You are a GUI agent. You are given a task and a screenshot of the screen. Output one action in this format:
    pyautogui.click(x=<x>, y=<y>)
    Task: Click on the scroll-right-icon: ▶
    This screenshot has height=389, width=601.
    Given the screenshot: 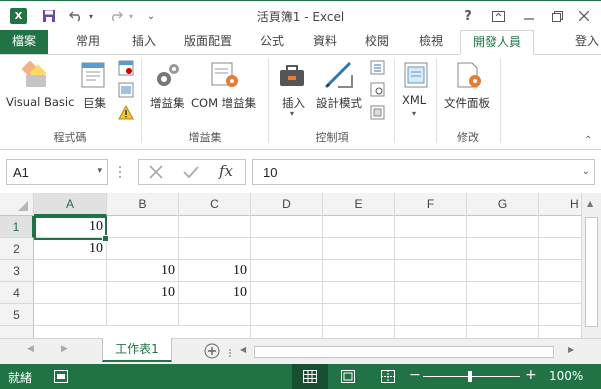 What is the action you would take?
    pyautogui.click(x=571, y=349)
    